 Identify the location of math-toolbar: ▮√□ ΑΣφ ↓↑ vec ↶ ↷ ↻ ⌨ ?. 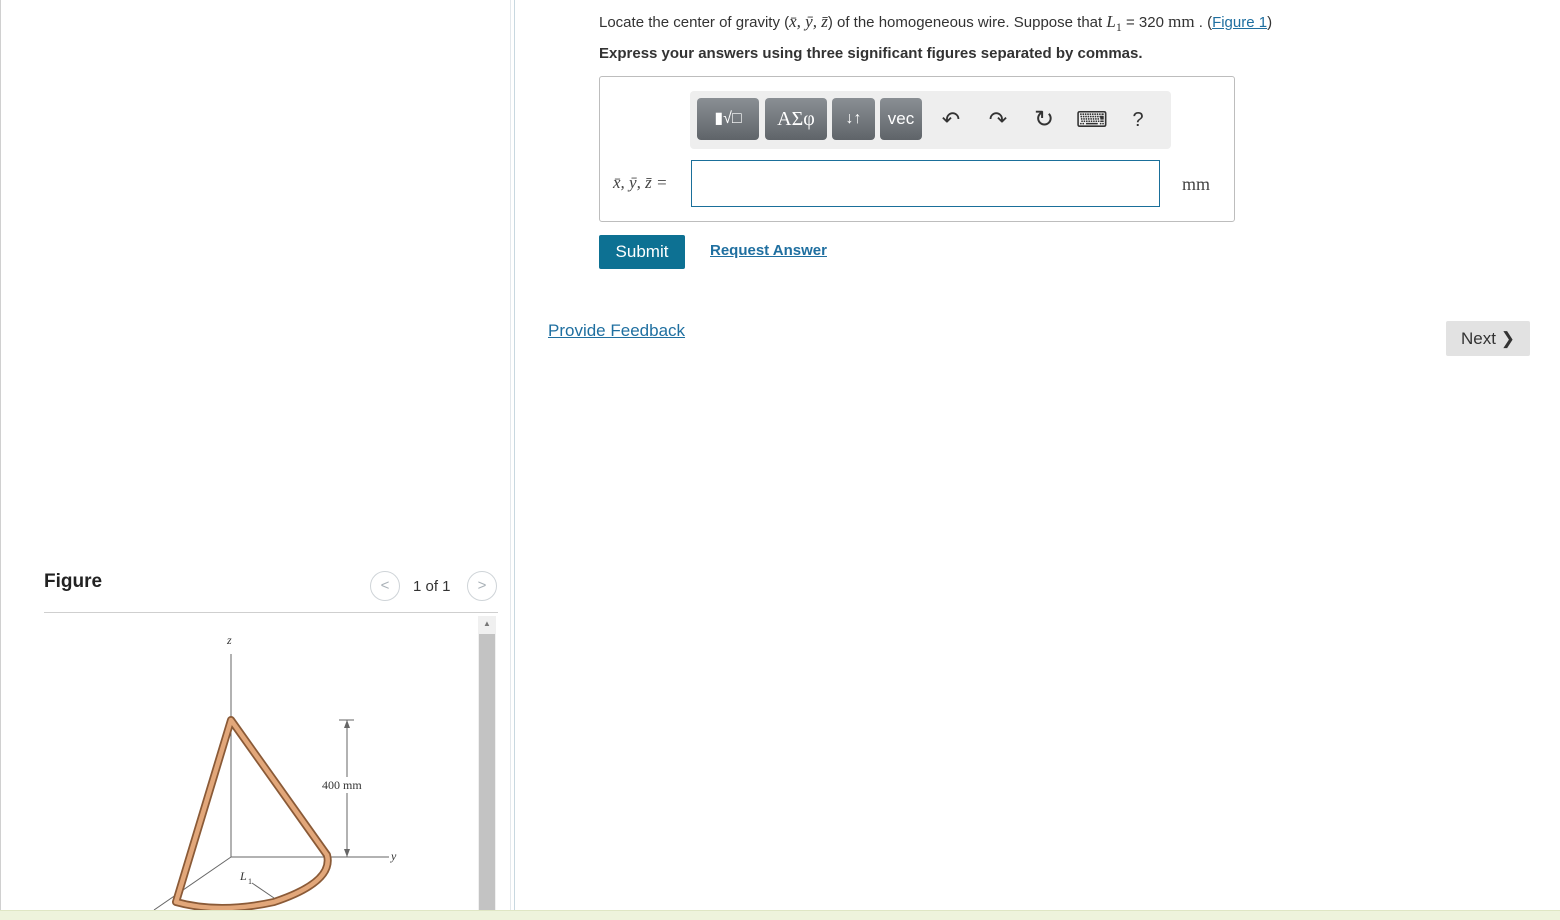
(930, 120).